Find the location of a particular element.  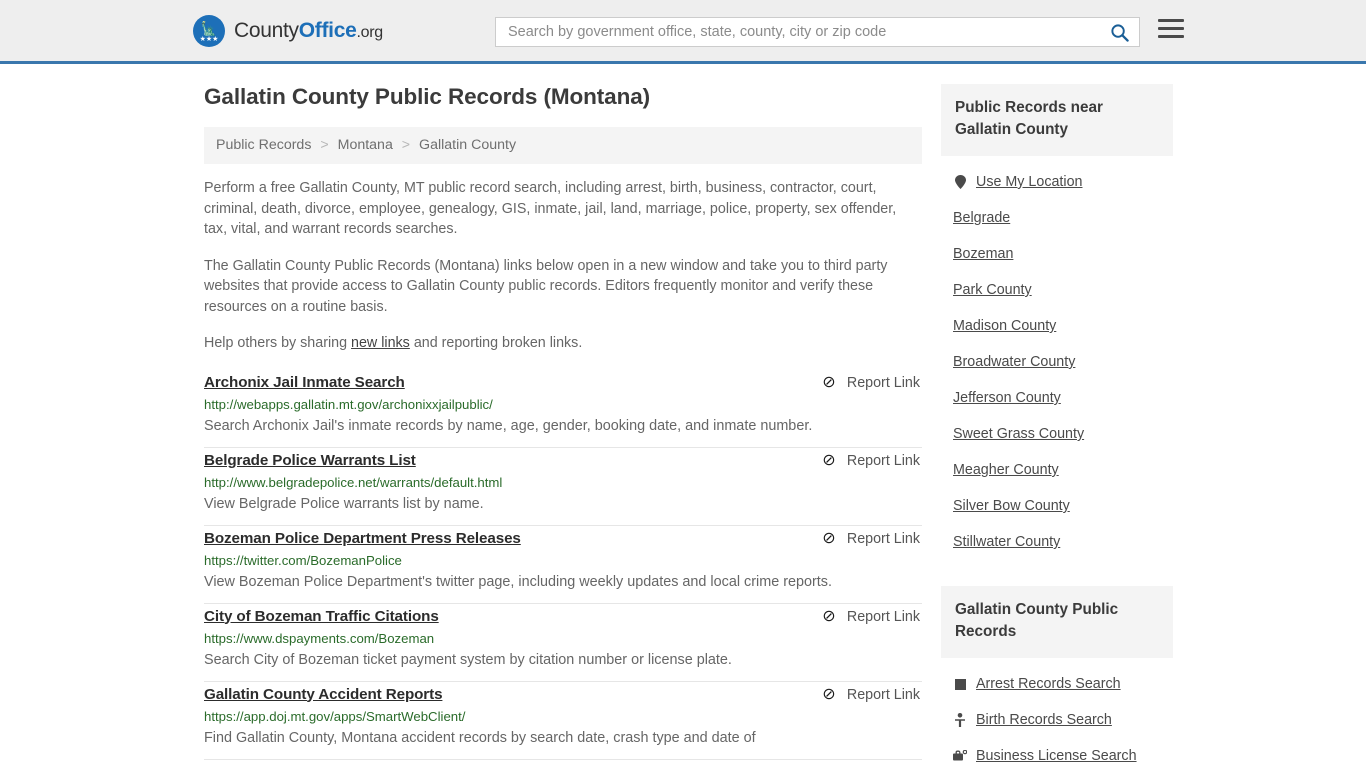

sidebar-link: Madison County is located at coordinates (1004, 326).